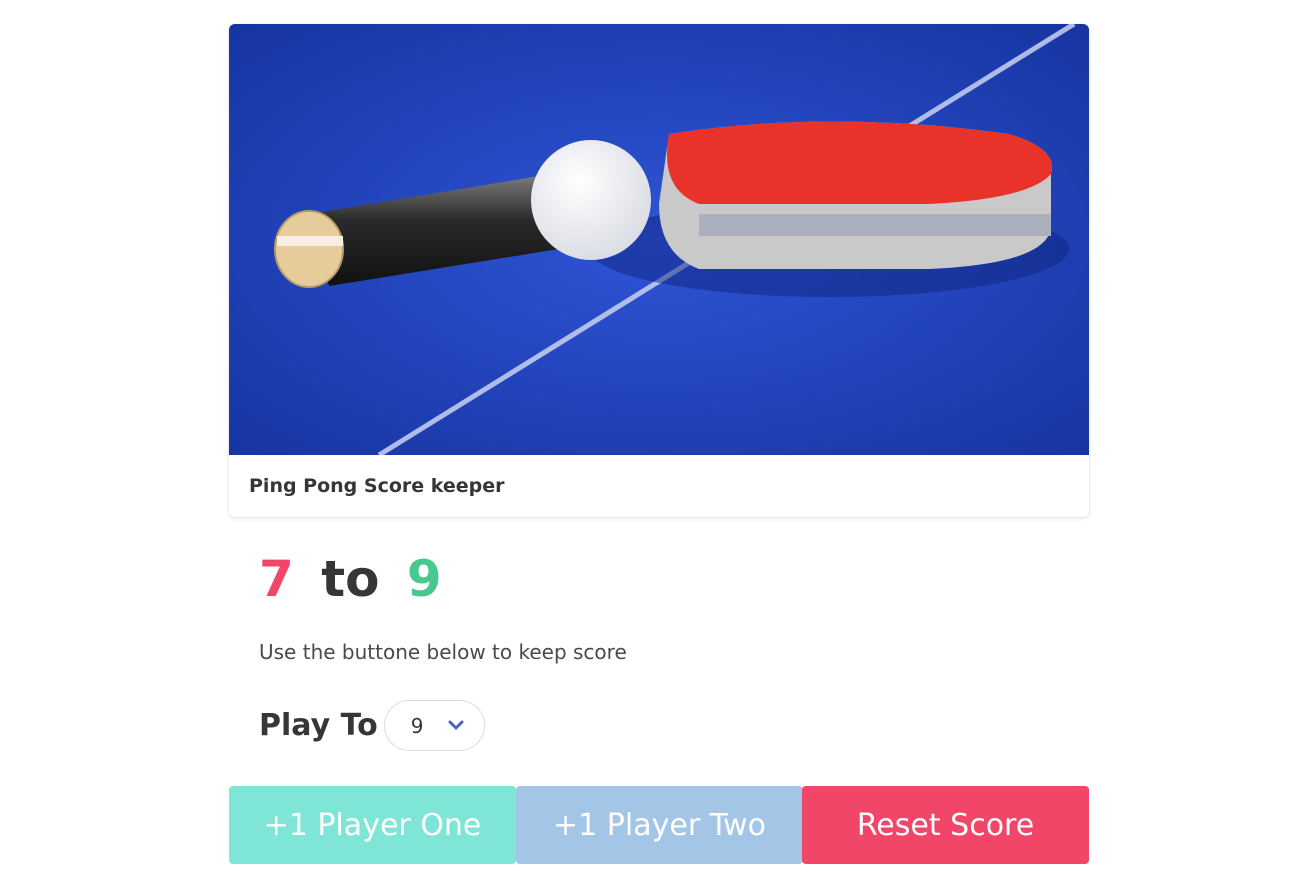  I want to click on score-display: 7 to 9, so click(350, 579).